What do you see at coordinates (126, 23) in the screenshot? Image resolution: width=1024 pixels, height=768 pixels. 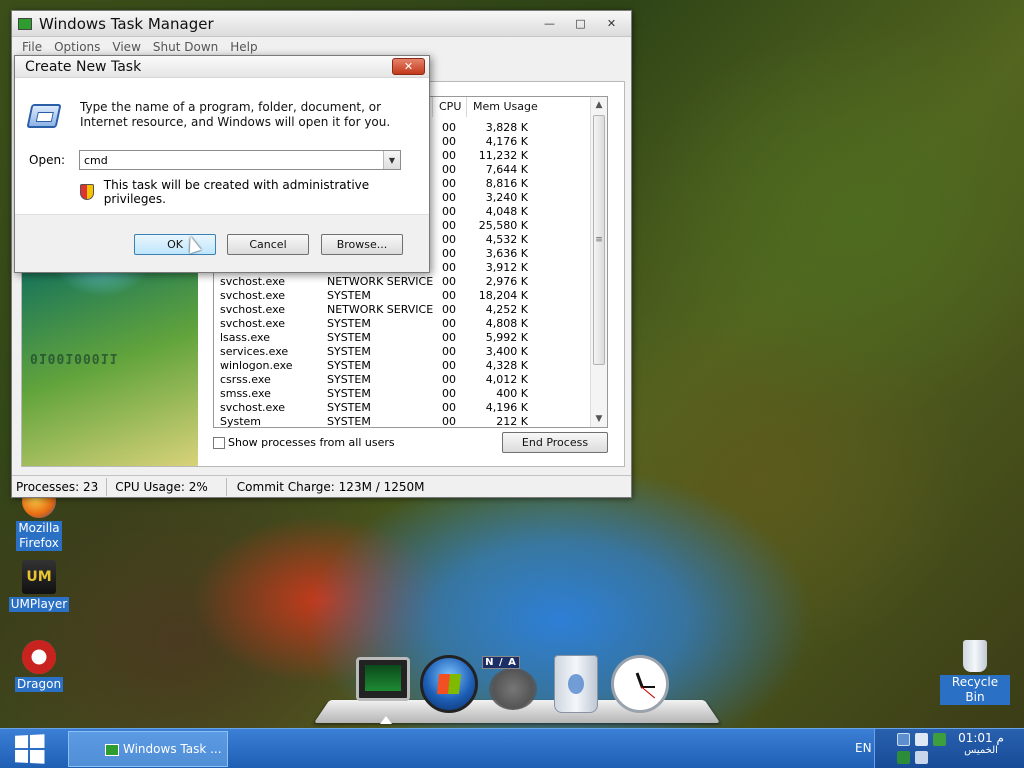 I see `window-title: Windows Task Manager` at bounding box center [126, 23].